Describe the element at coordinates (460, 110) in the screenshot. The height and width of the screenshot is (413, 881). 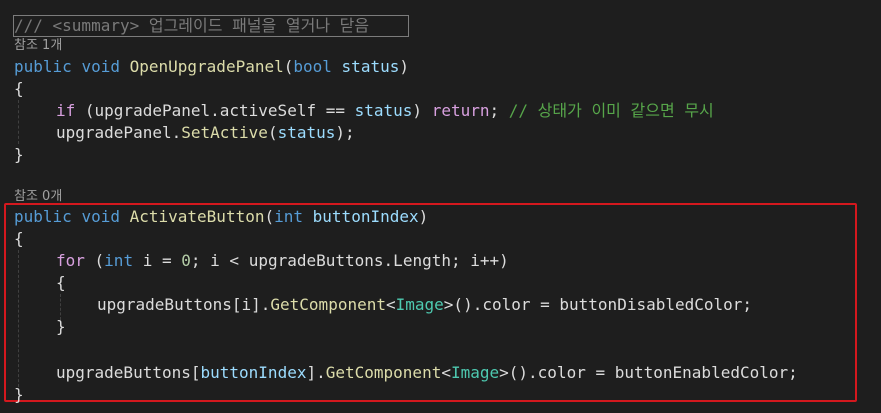
I see `keyword-return: return` at that location.